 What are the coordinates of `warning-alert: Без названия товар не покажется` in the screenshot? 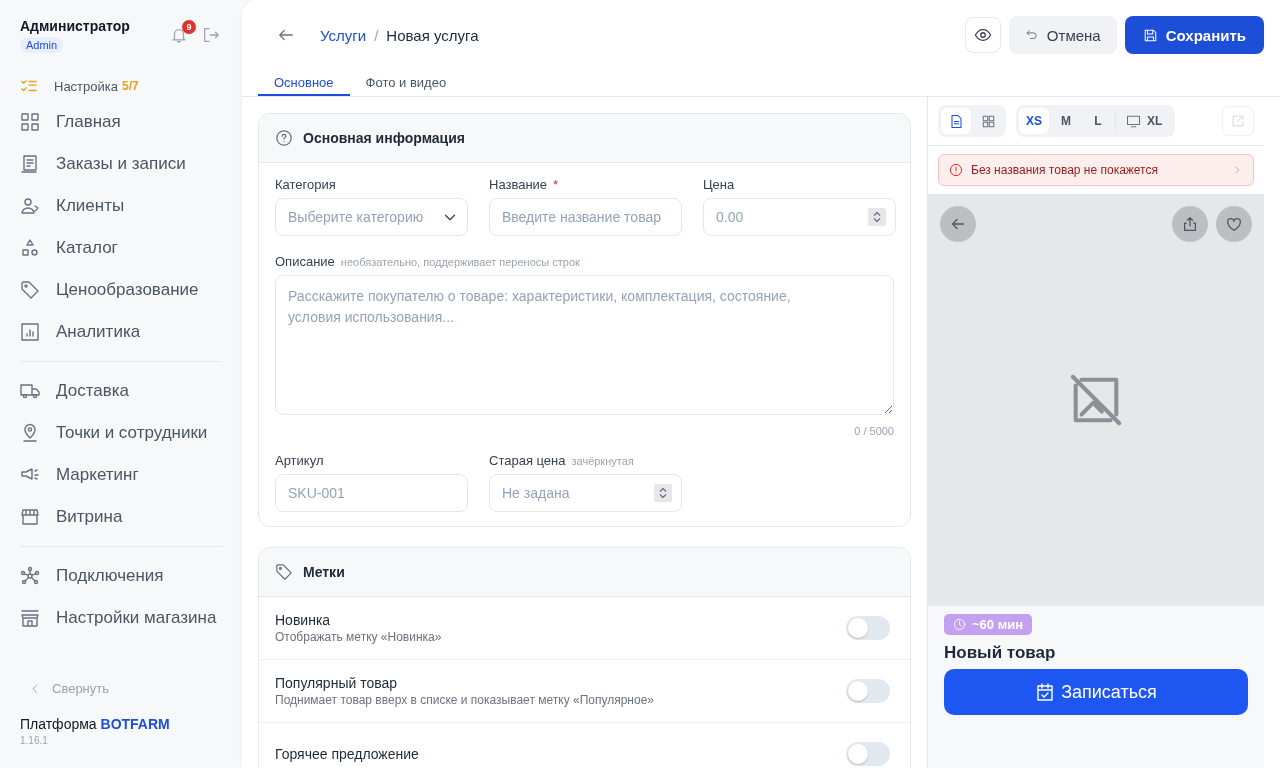 It's located at (1096, 170).